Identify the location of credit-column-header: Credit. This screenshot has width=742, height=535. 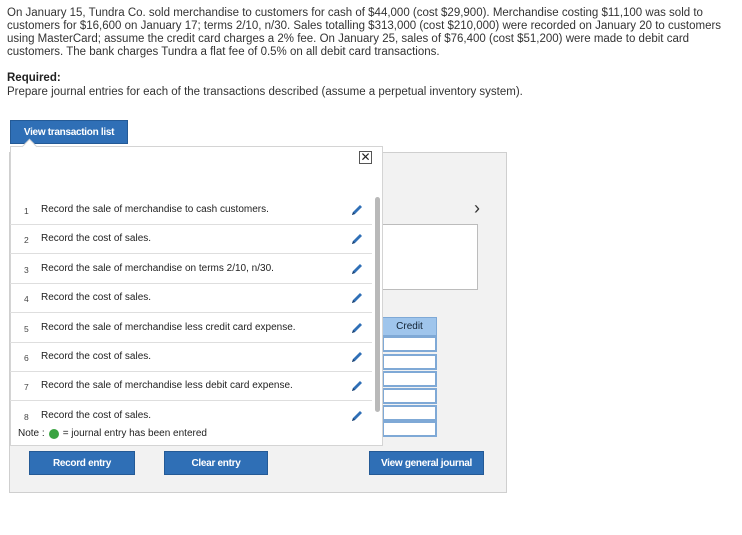
(409, 326).